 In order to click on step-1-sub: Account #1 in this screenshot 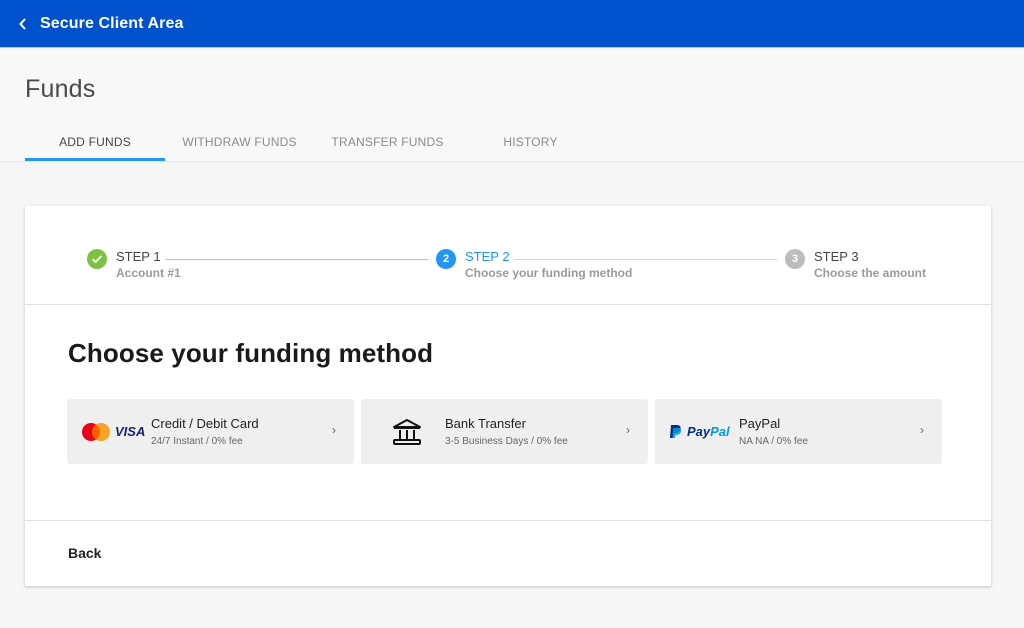, I will do `click(148, 273)`.